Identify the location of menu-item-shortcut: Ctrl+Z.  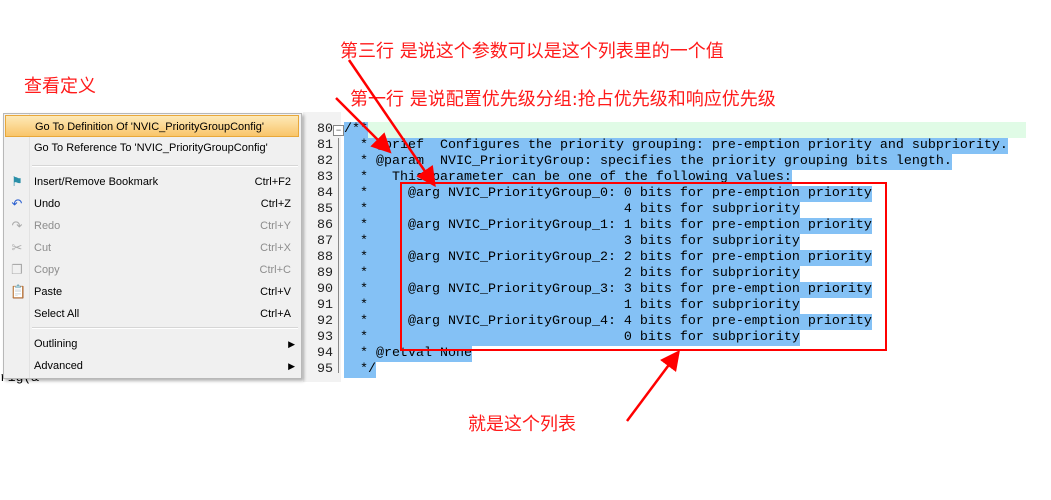
(275, 204).